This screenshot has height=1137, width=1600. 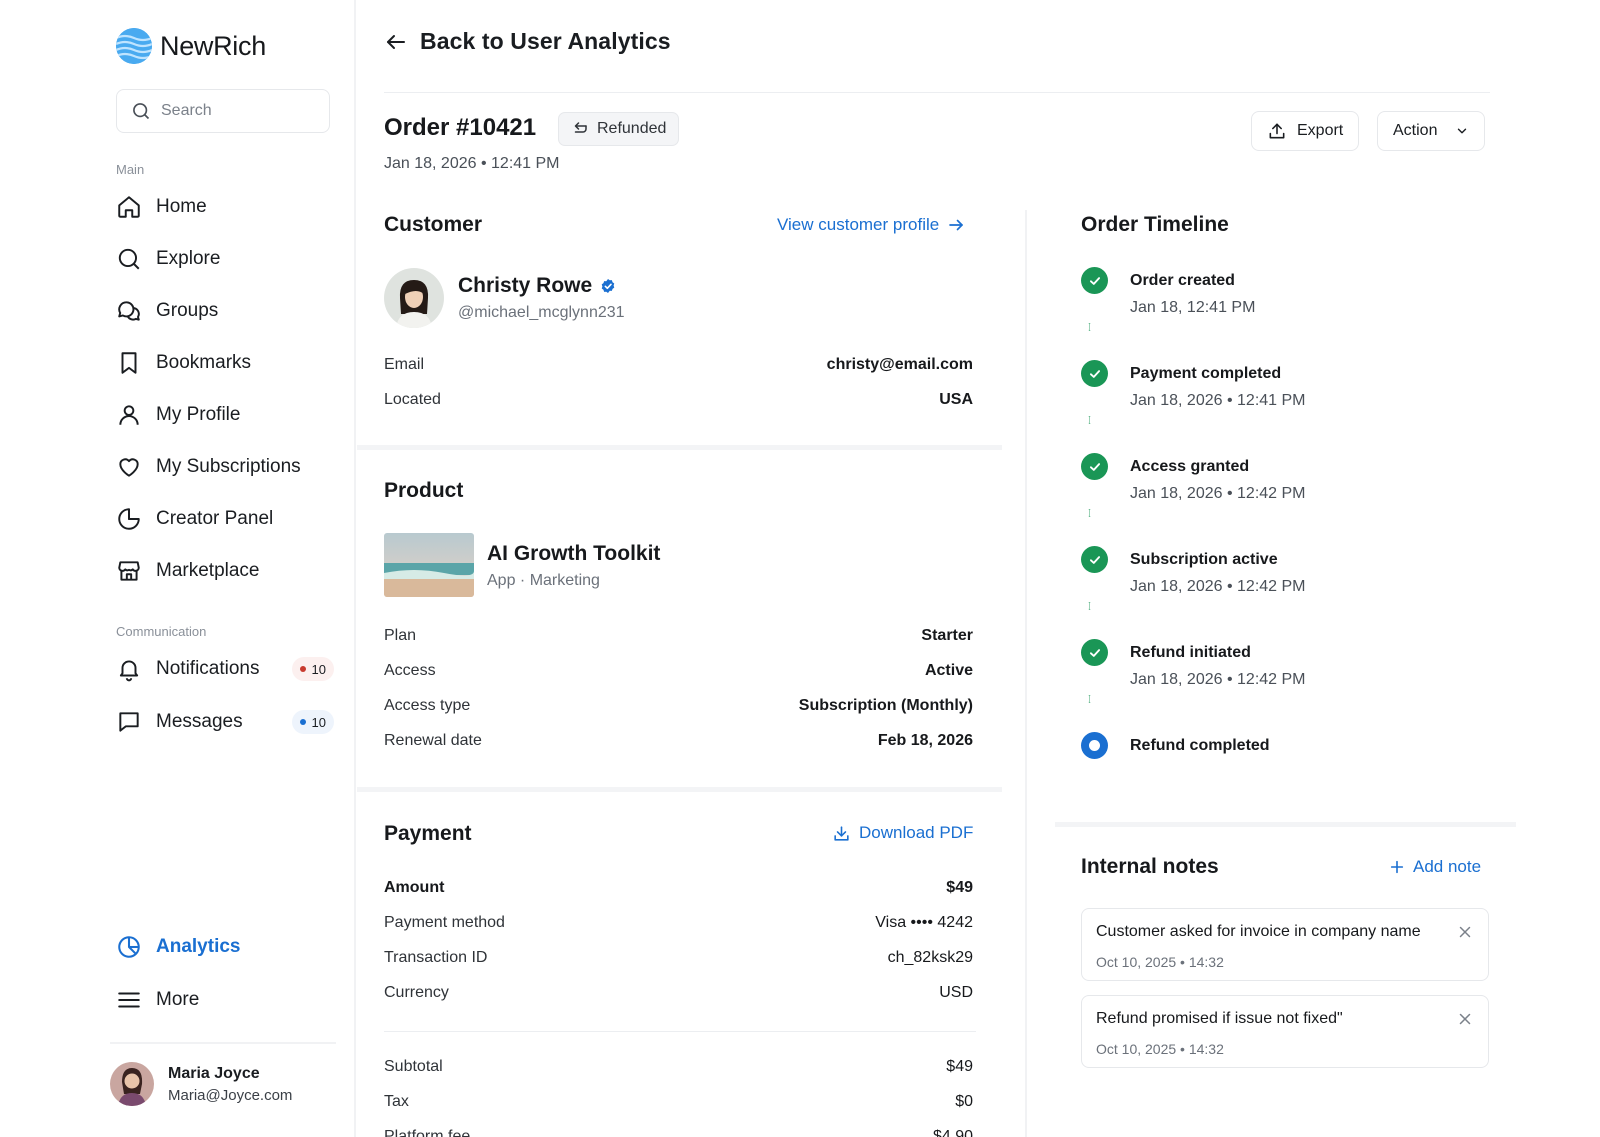 I want to click on back-link: Back to User Analytics, so click(x=527, y=41).